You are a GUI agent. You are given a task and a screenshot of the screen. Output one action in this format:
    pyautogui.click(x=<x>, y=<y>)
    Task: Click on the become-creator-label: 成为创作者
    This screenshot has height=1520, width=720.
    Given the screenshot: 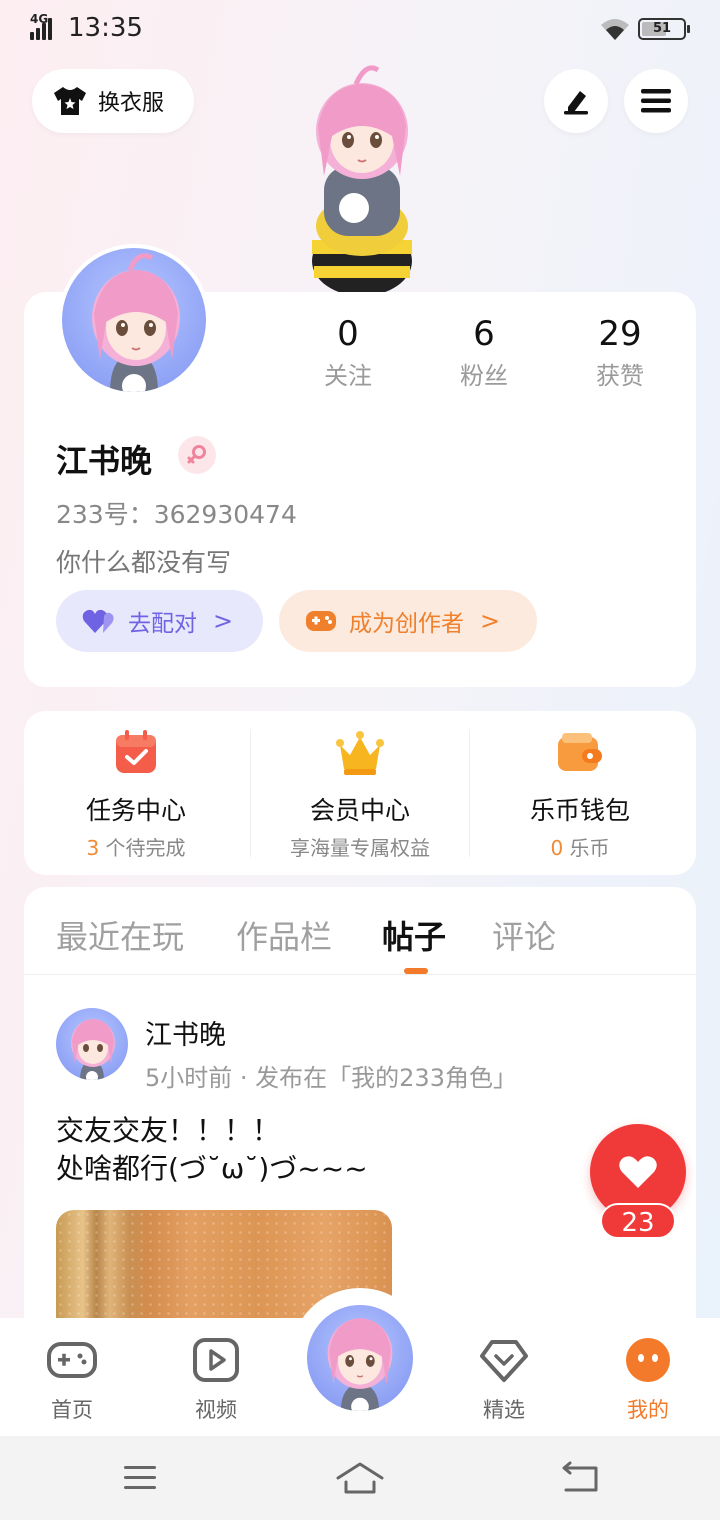 What is the action you would take?
    pyautogui.click(x=406, y=624)
    